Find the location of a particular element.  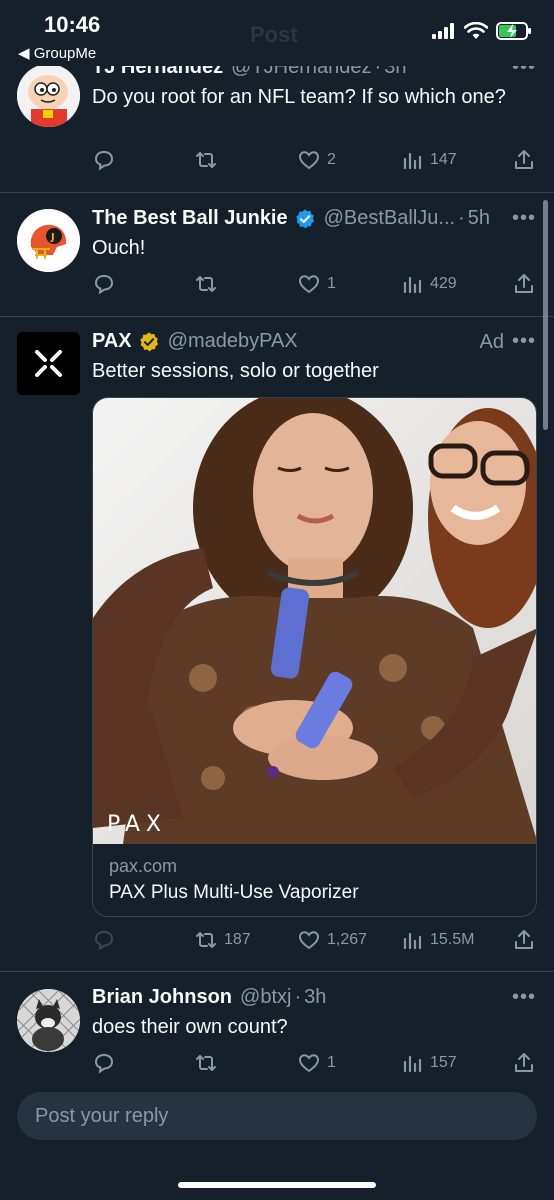

handle: @btxj is located at coordinates (265, 997).